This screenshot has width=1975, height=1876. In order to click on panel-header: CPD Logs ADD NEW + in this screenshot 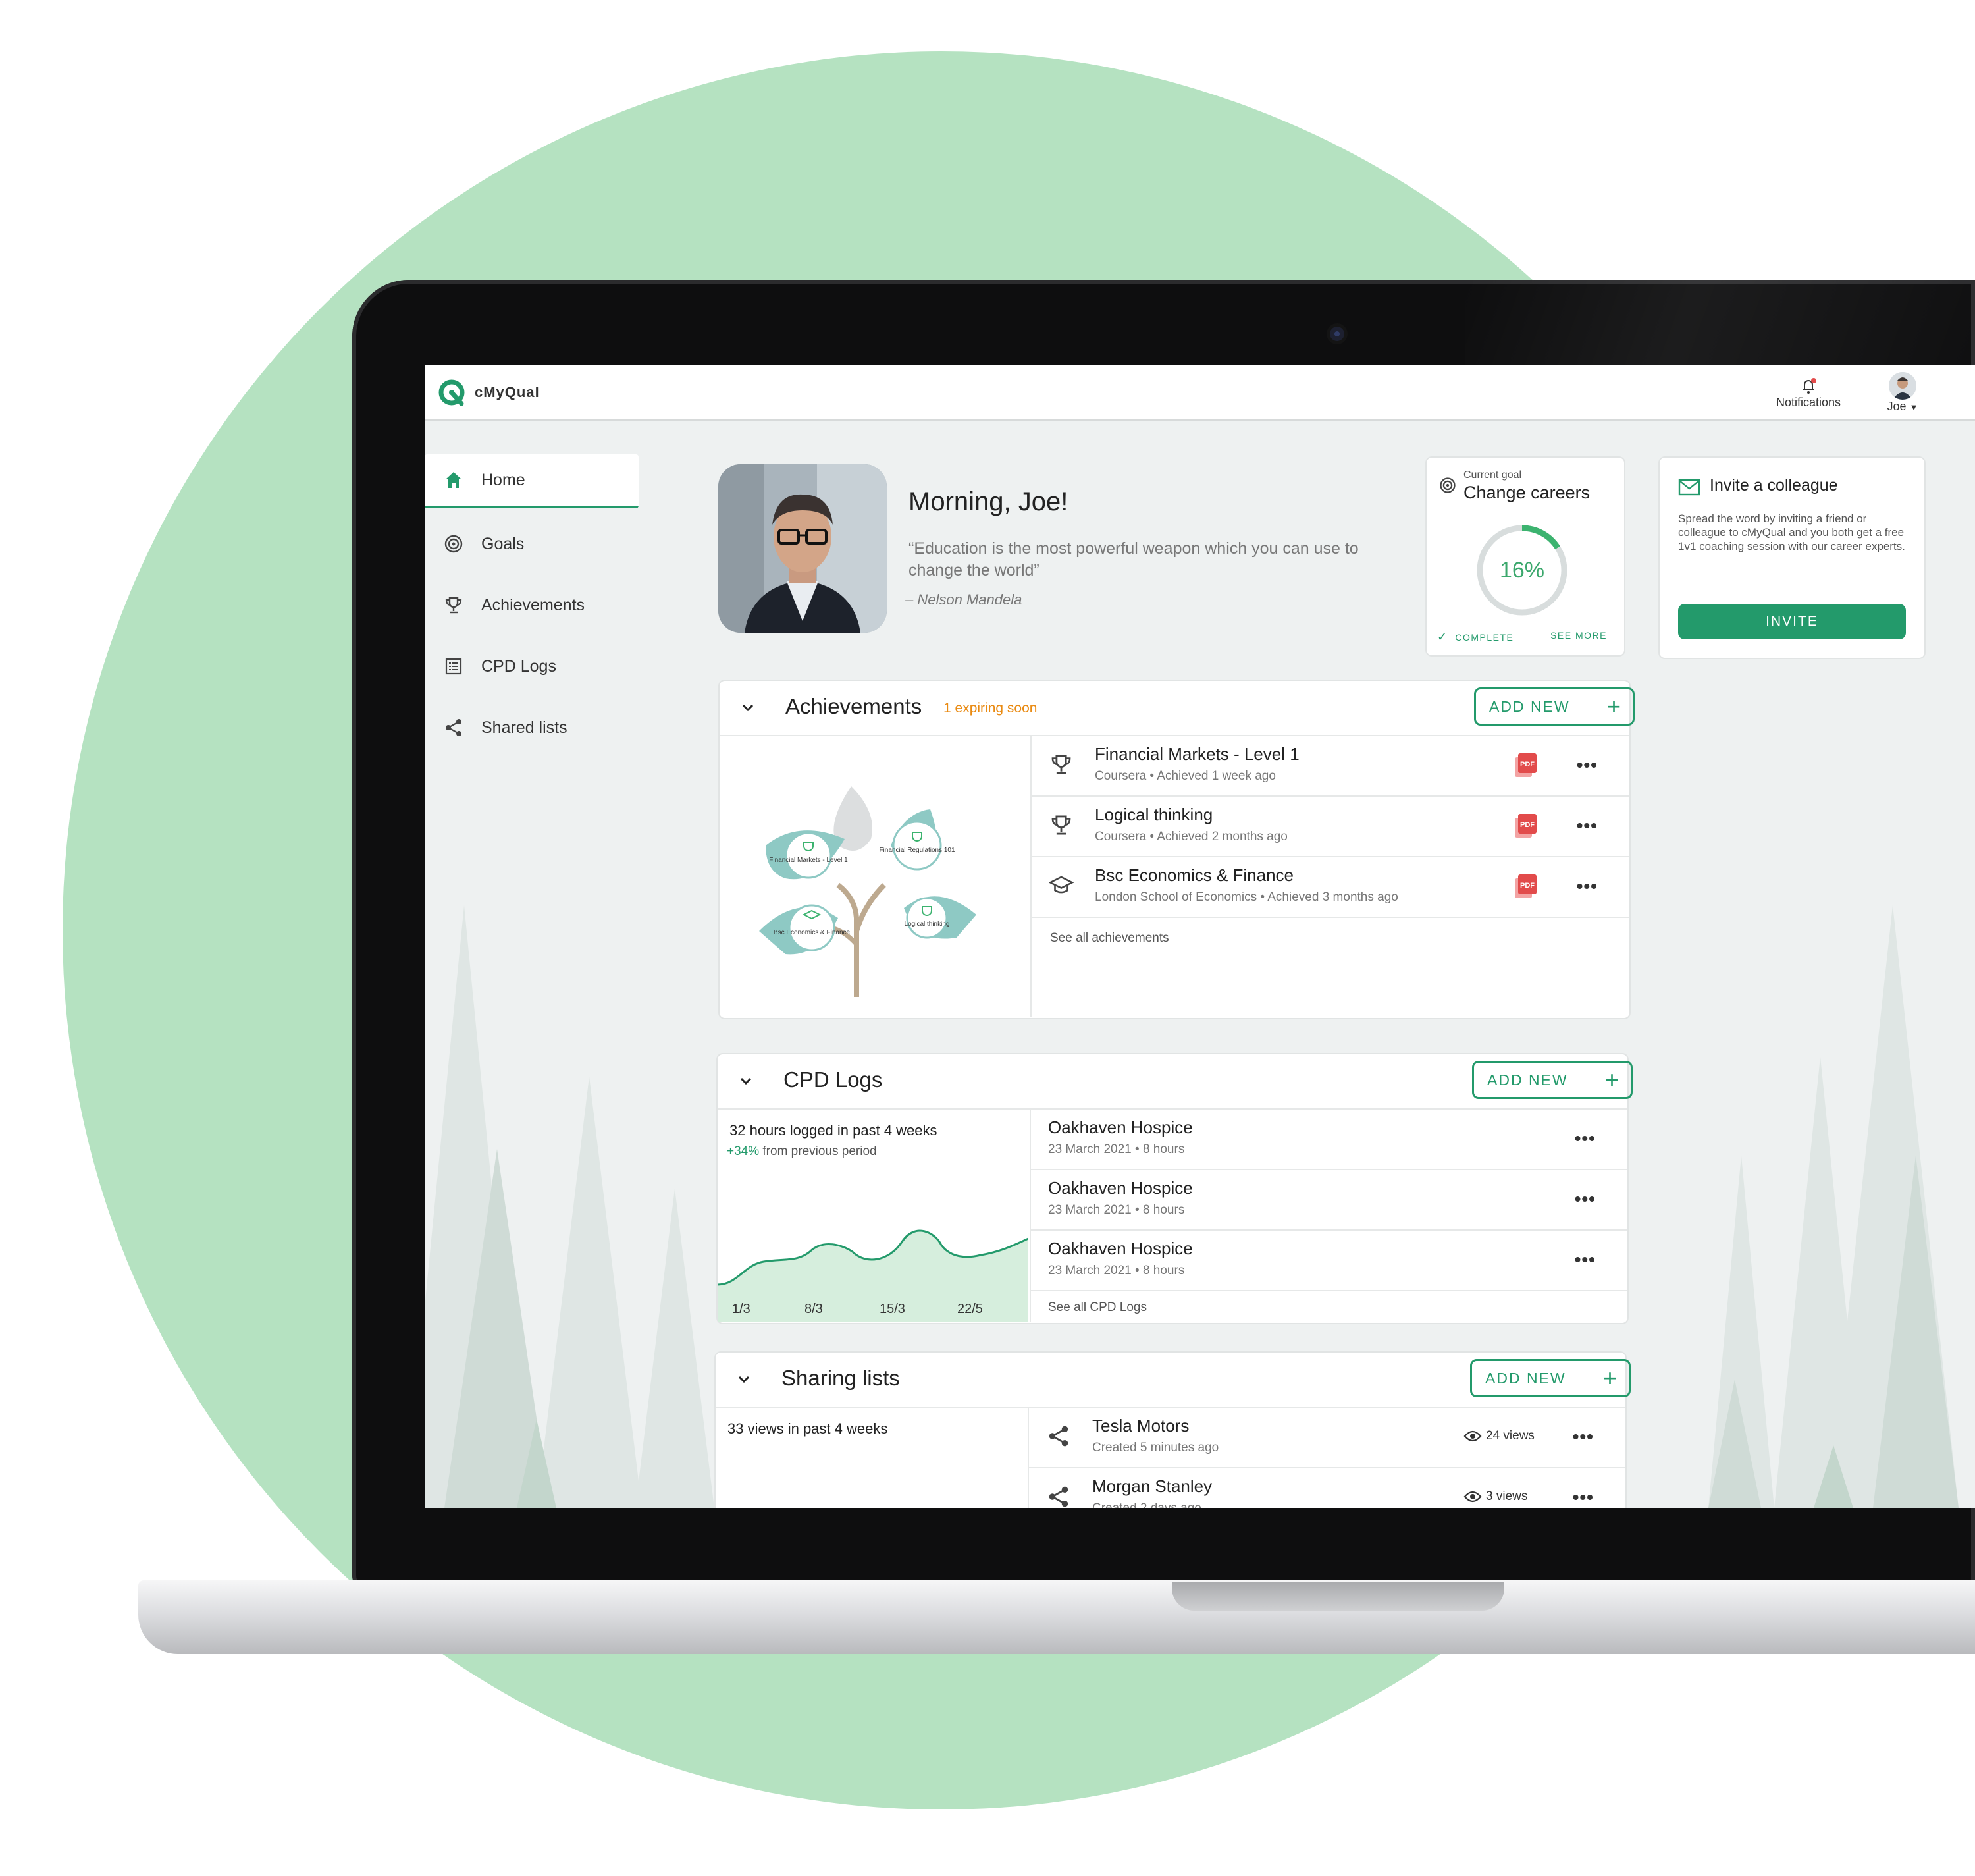, I will do `click(1175, 1082)`.